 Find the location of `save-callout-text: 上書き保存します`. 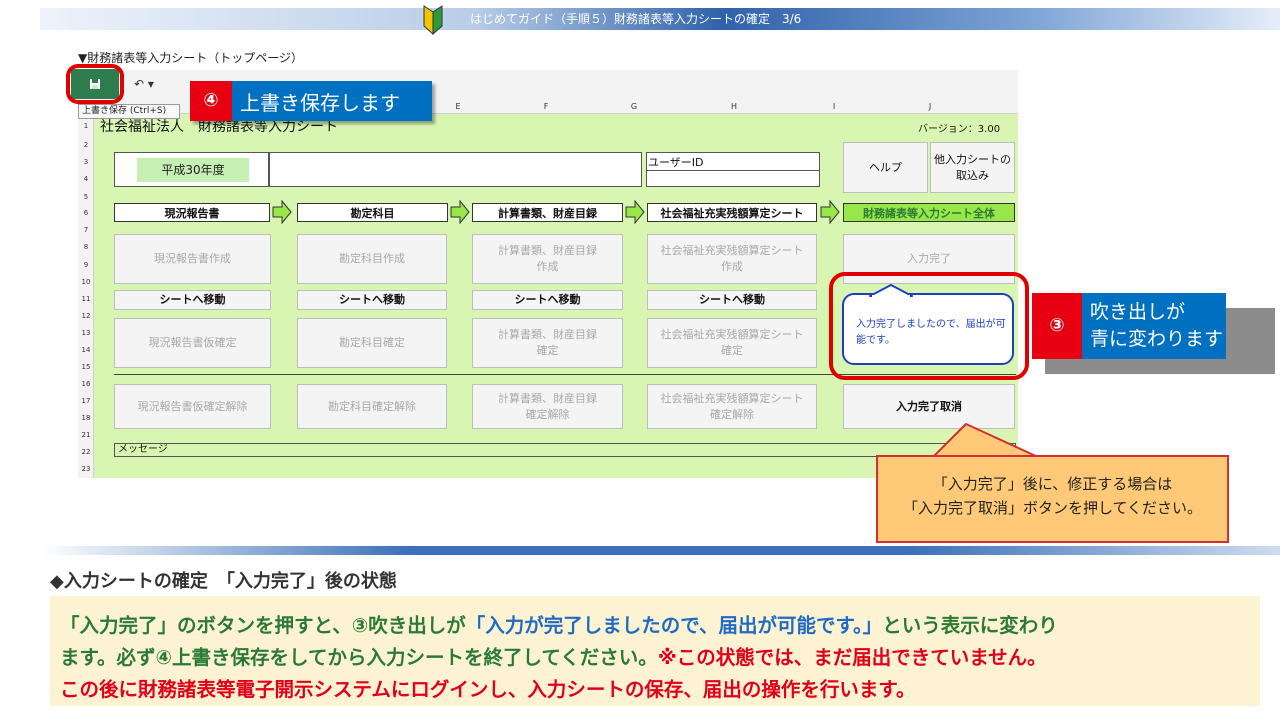

save-callout-text: 上書き保存します is located at coordinates (320, 103).